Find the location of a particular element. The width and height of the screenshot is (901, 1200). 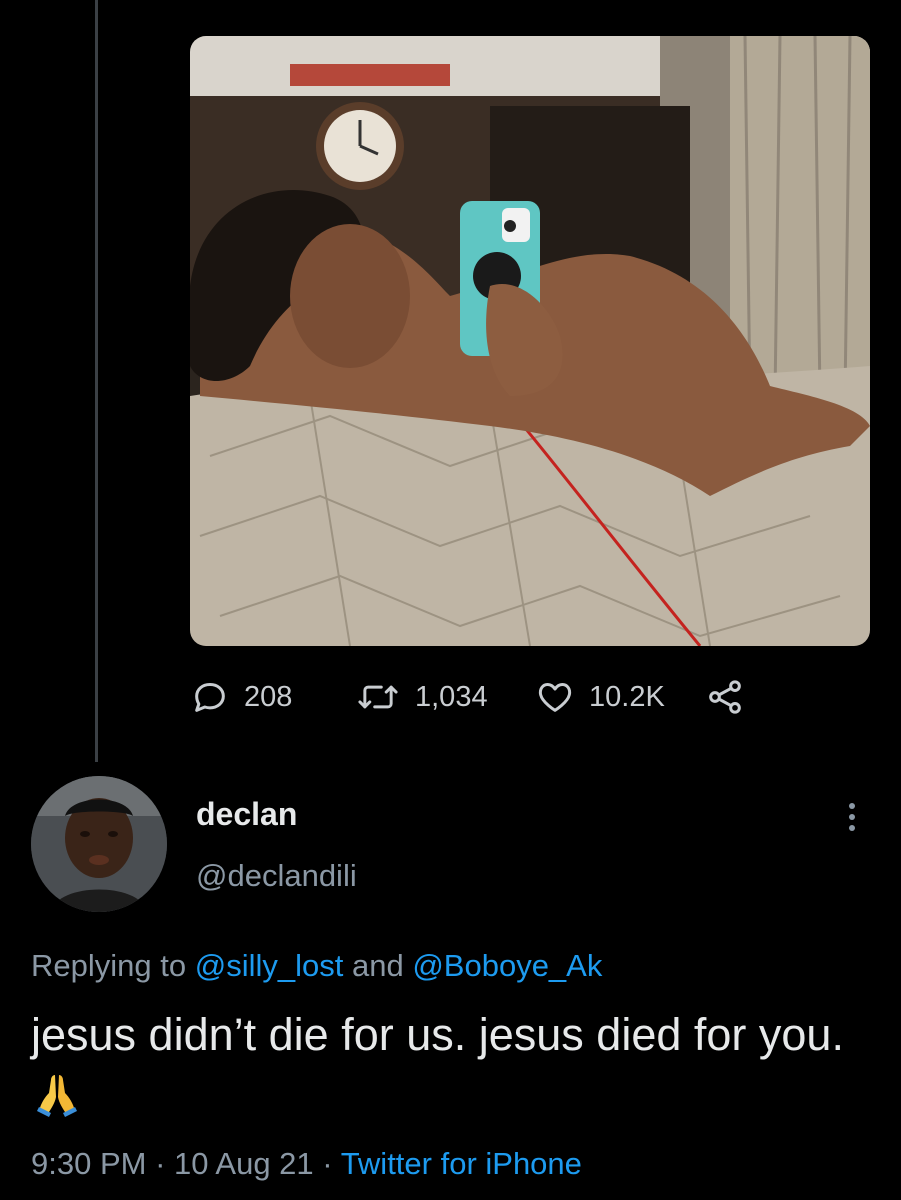

tweet-action-bar: 208 1,034 10.2K is located at coordinates (467, 697).